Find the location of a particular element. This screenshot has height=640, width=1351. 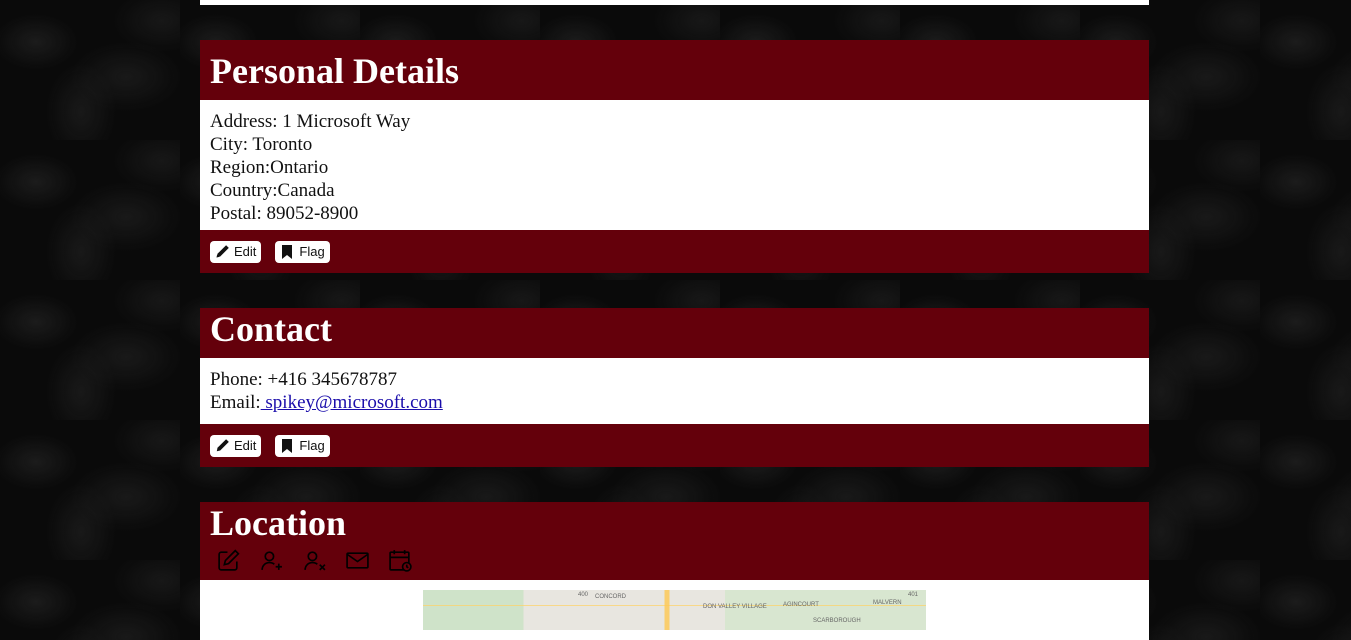

add-user-icon is located at coordinates (271, 560).